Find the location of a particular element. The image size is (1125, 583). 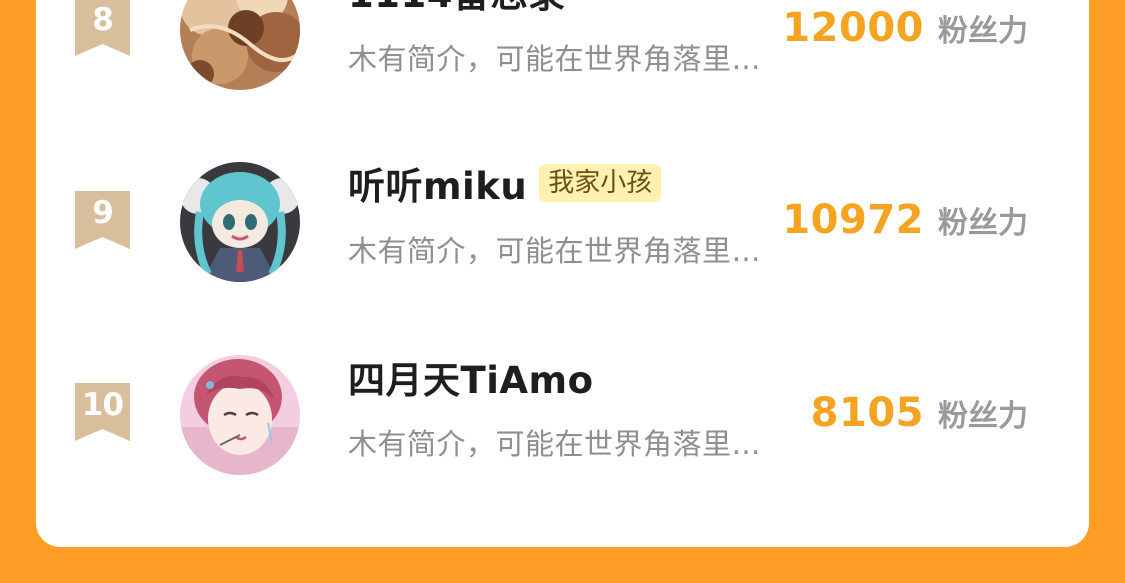

rank-badge: 9 is located at coordinates (102, 221).